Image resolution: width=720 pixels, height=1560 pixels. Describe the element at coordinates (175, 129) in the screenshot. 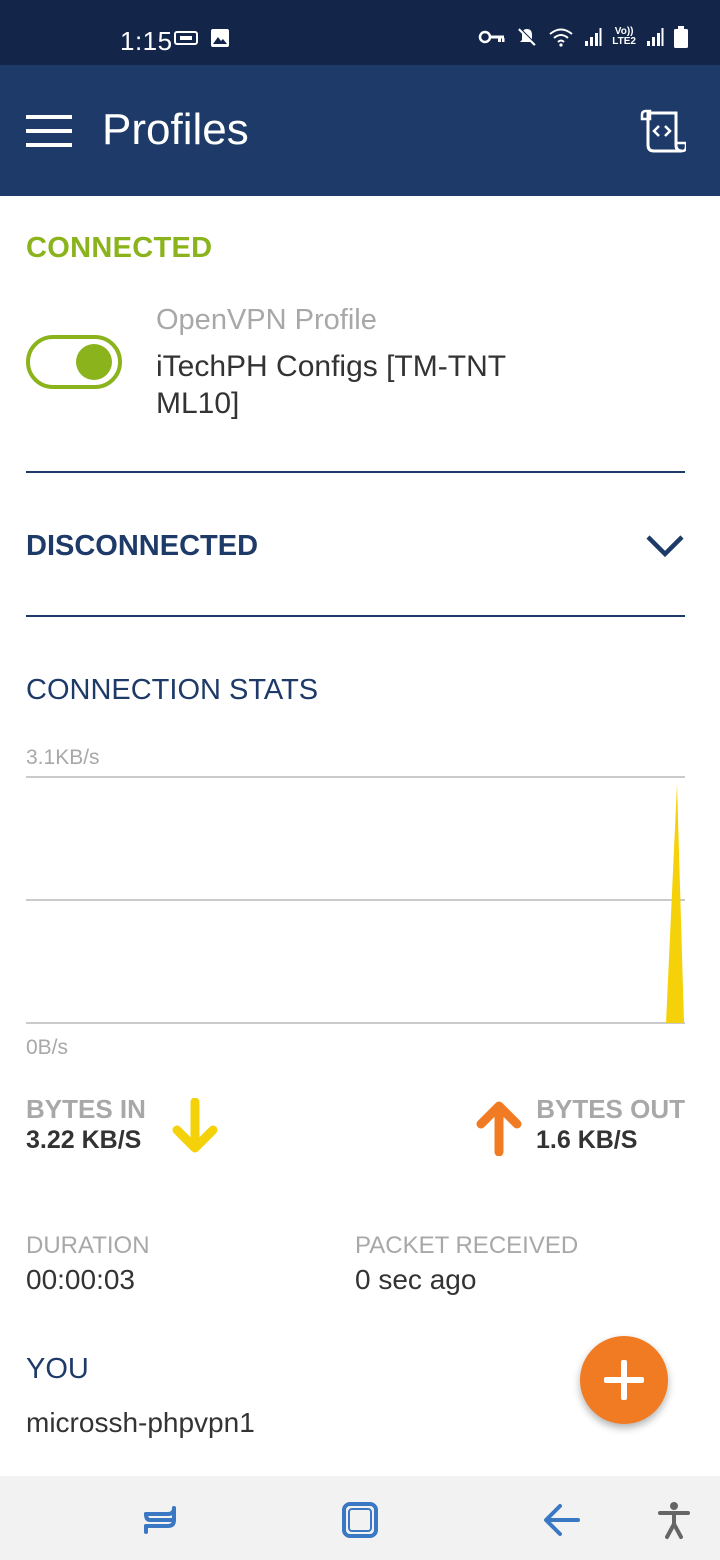

I see `page-title: Profiles` at that location.